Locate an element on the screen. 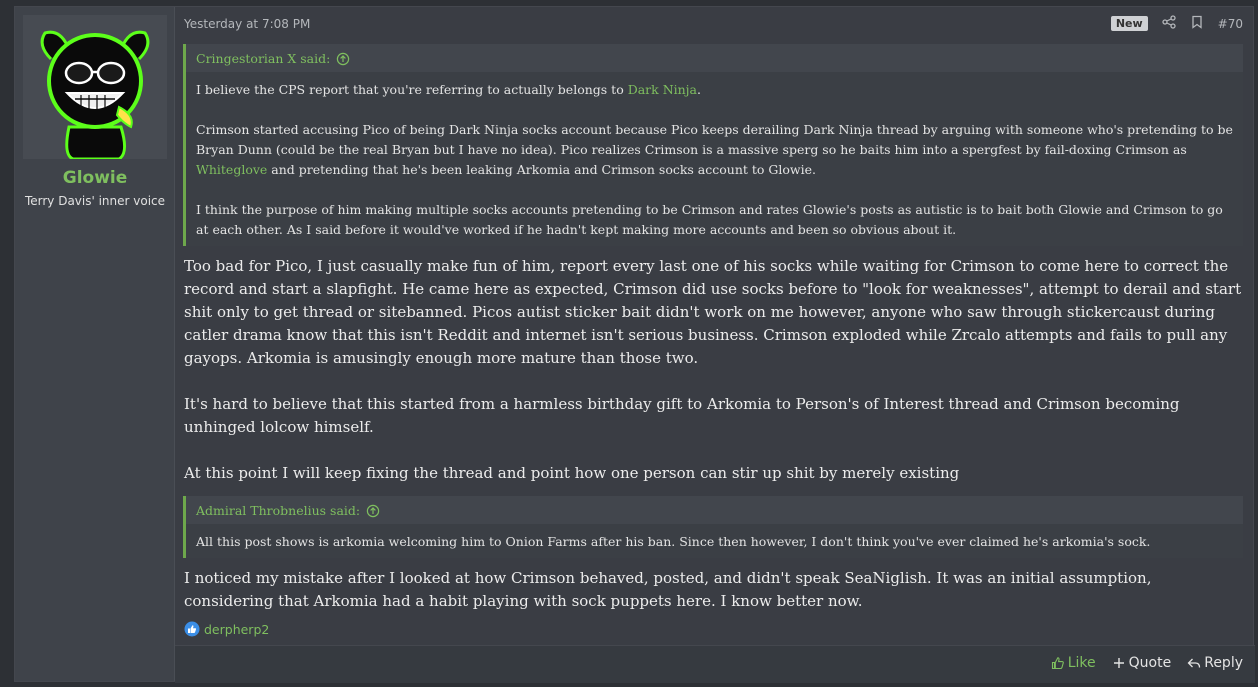  post-actions: Like Quote Reply is located at coordinates (1147, 663).